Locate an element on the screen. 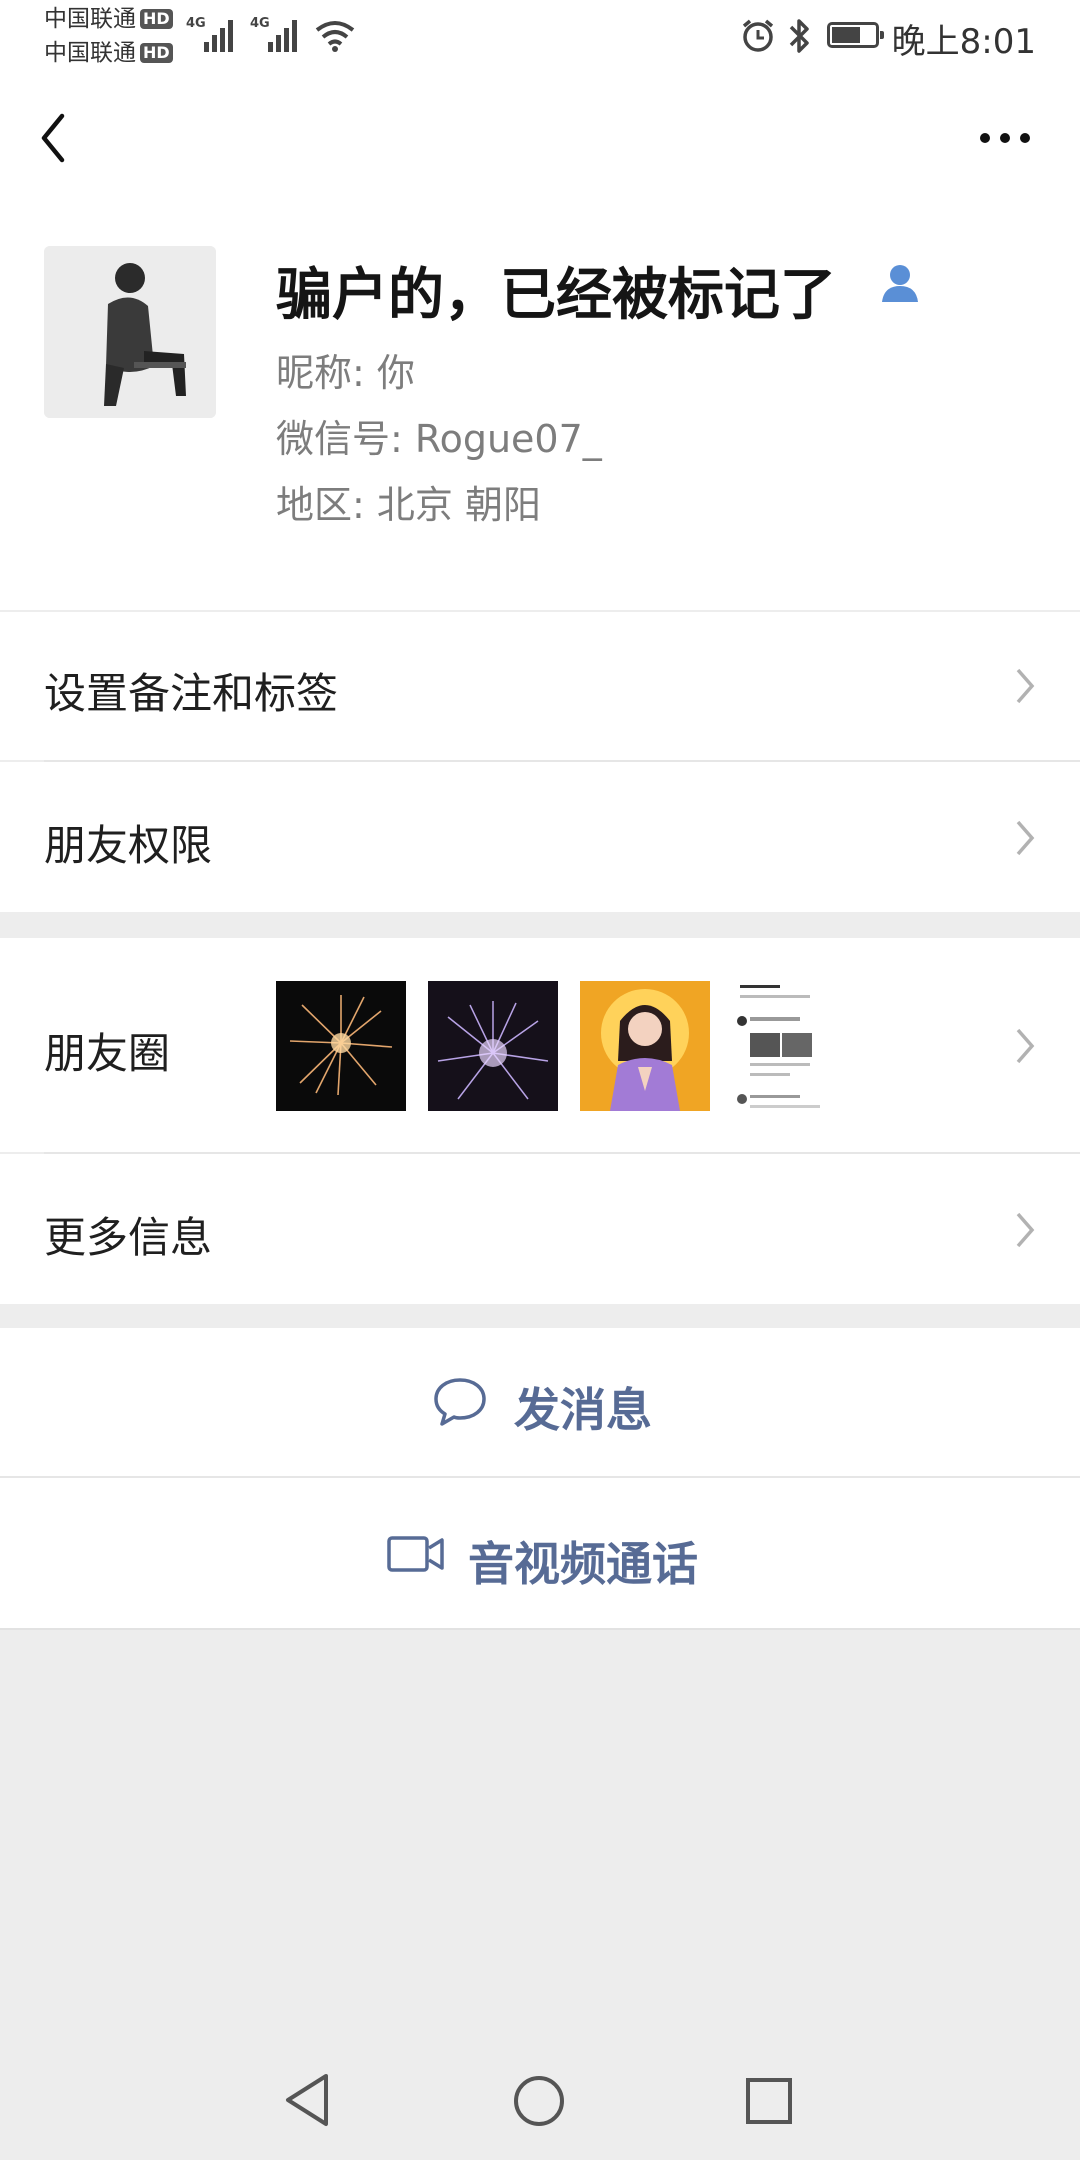 The height and width of the screenshot is (2160, 1080). contact-name-text: 骗户的，已经被标记了 is located at coordinates (556, 295).